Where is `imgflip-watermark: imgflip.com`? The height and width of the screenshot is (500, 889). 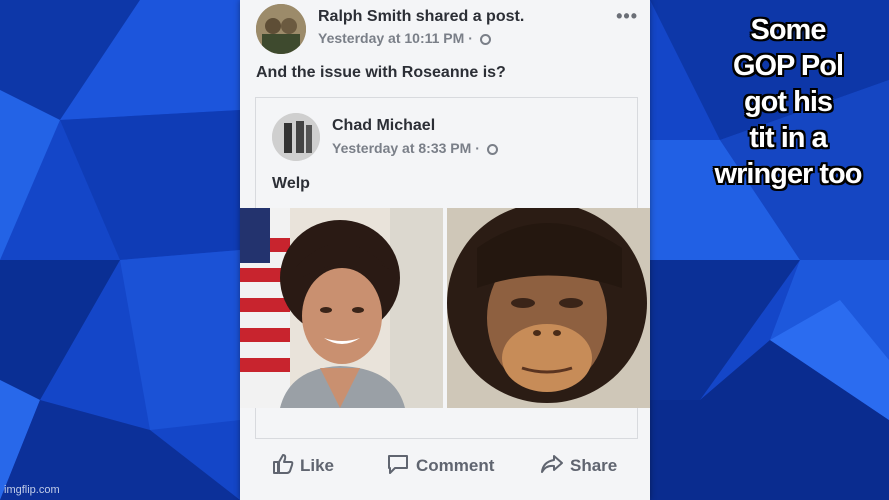 imgflip-watermark: imgflip.com is located at coordinates (32, 490).